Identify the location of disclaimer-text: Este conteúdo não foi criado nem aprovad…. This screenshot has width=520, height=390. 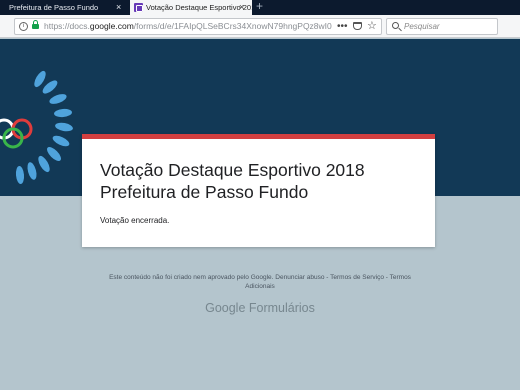
(191, 277).